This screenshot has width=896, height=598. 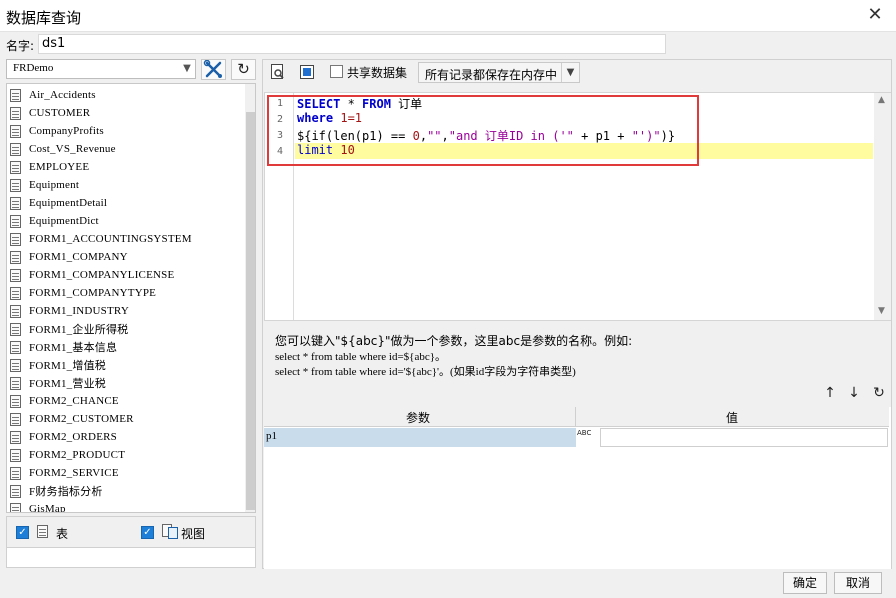 What do you see at coordinates (881, 100) in the screenshot?
I see `scroll-up-icon: ▲` at bounding box center [881, 100].